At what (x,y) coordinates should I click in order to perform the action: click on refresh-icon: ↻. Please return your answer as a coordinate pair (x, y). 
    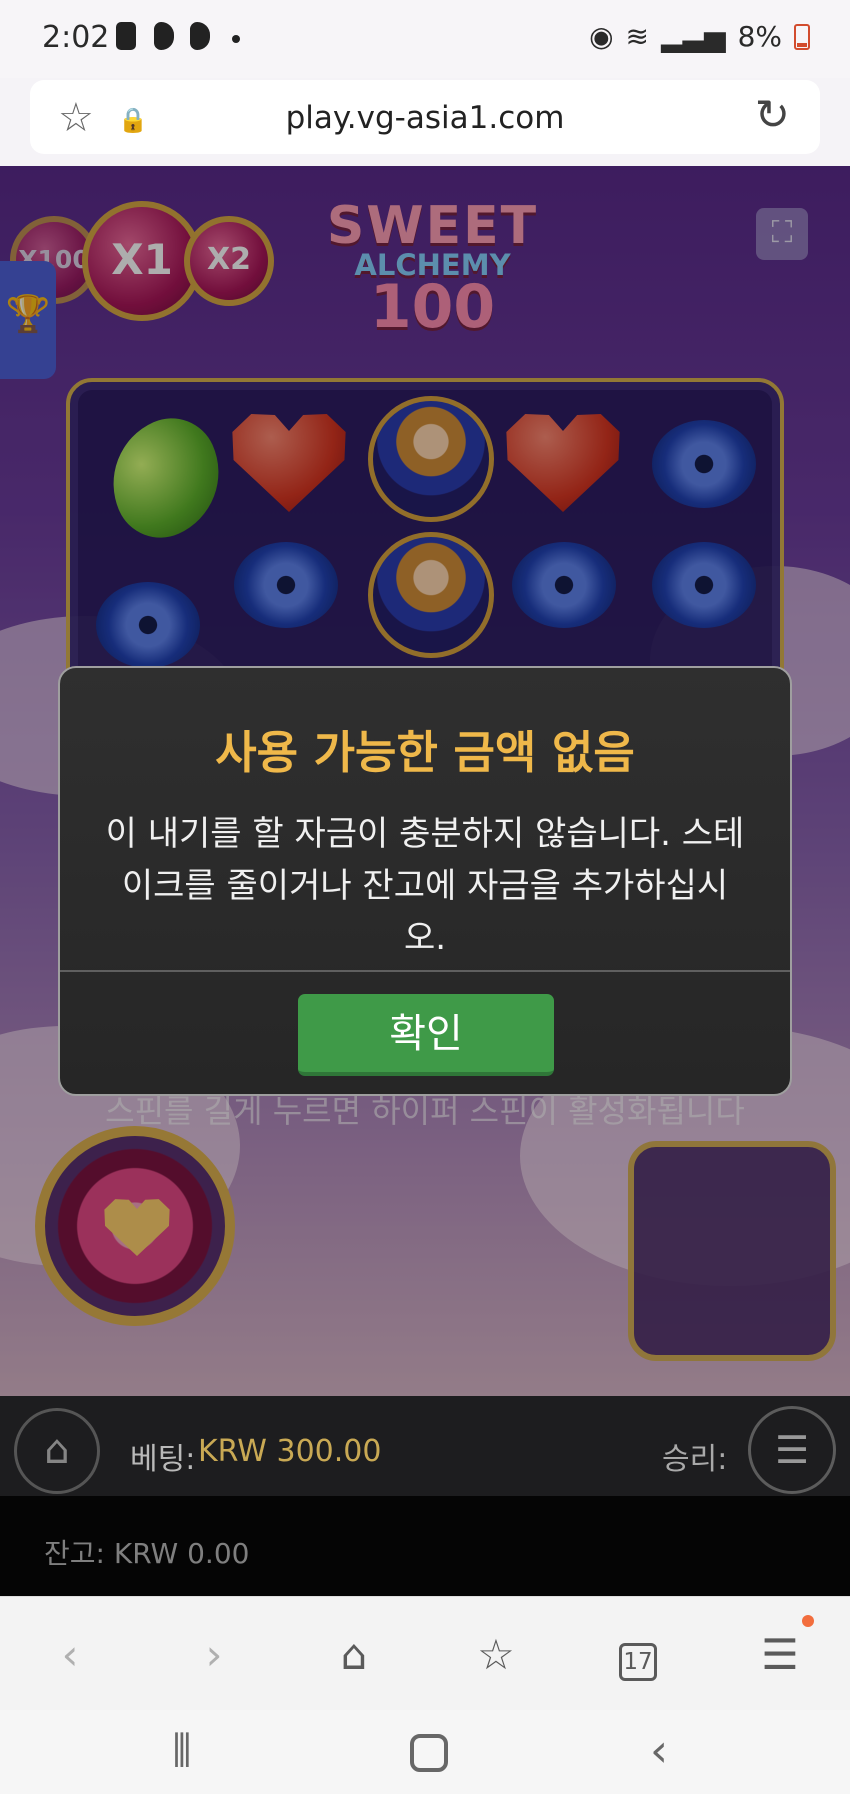
    Looking at the image, I should click on (772, 114).